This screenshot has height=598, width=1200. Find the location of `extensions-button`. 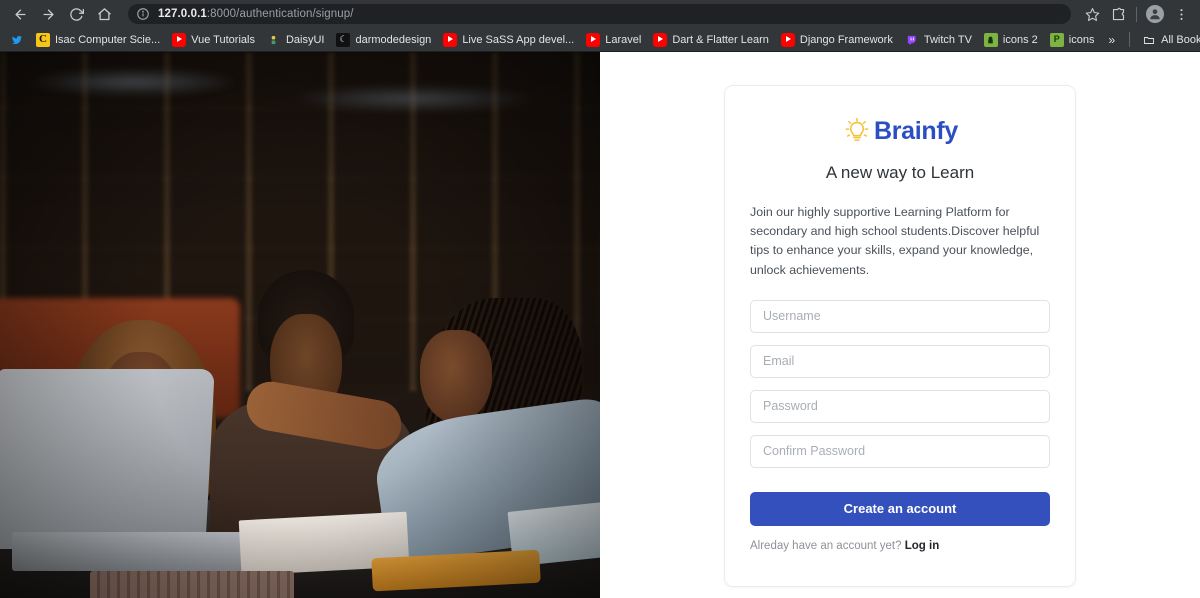

extensions-button is located at coordinates (1118, 14).